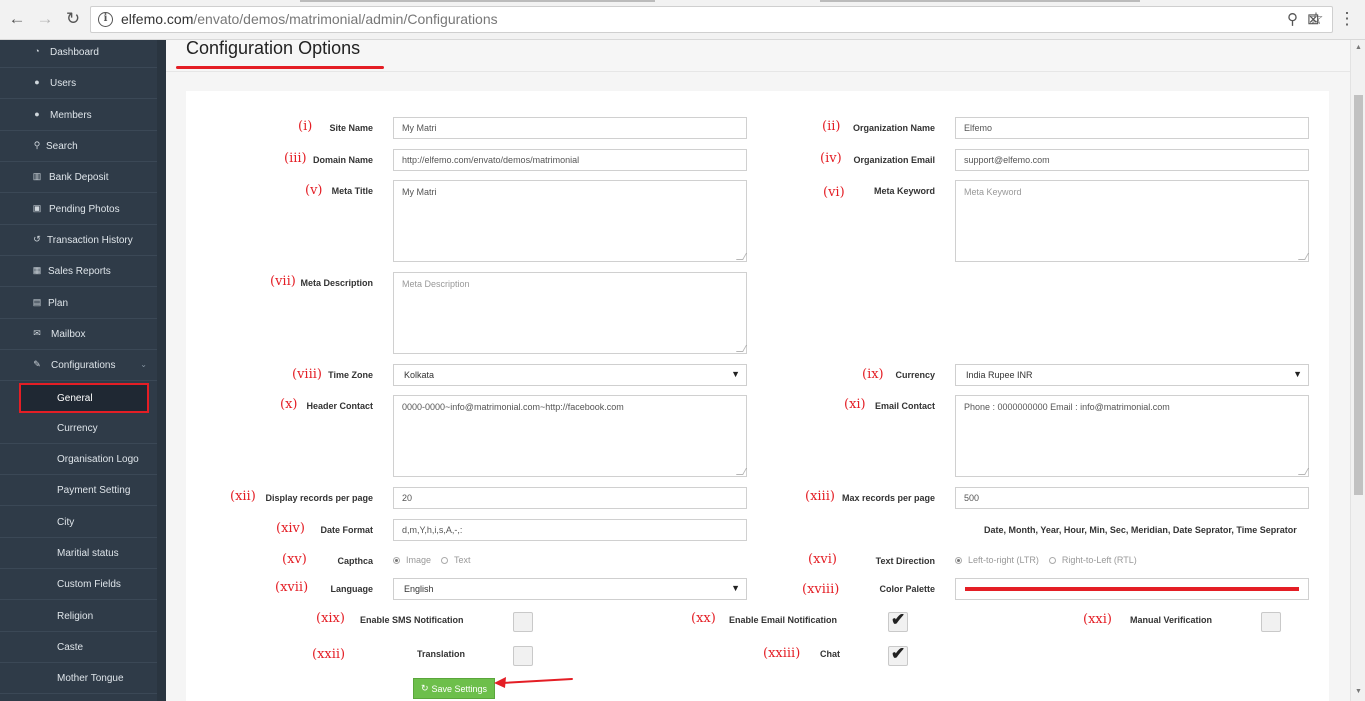 Image resolution: width=1365 pixels, height=701 pixels. What do you see at coordinates (570, 221) in the screenshot?
I see `meta-title-textarea: My Matri` at bounding box center [570, 221].